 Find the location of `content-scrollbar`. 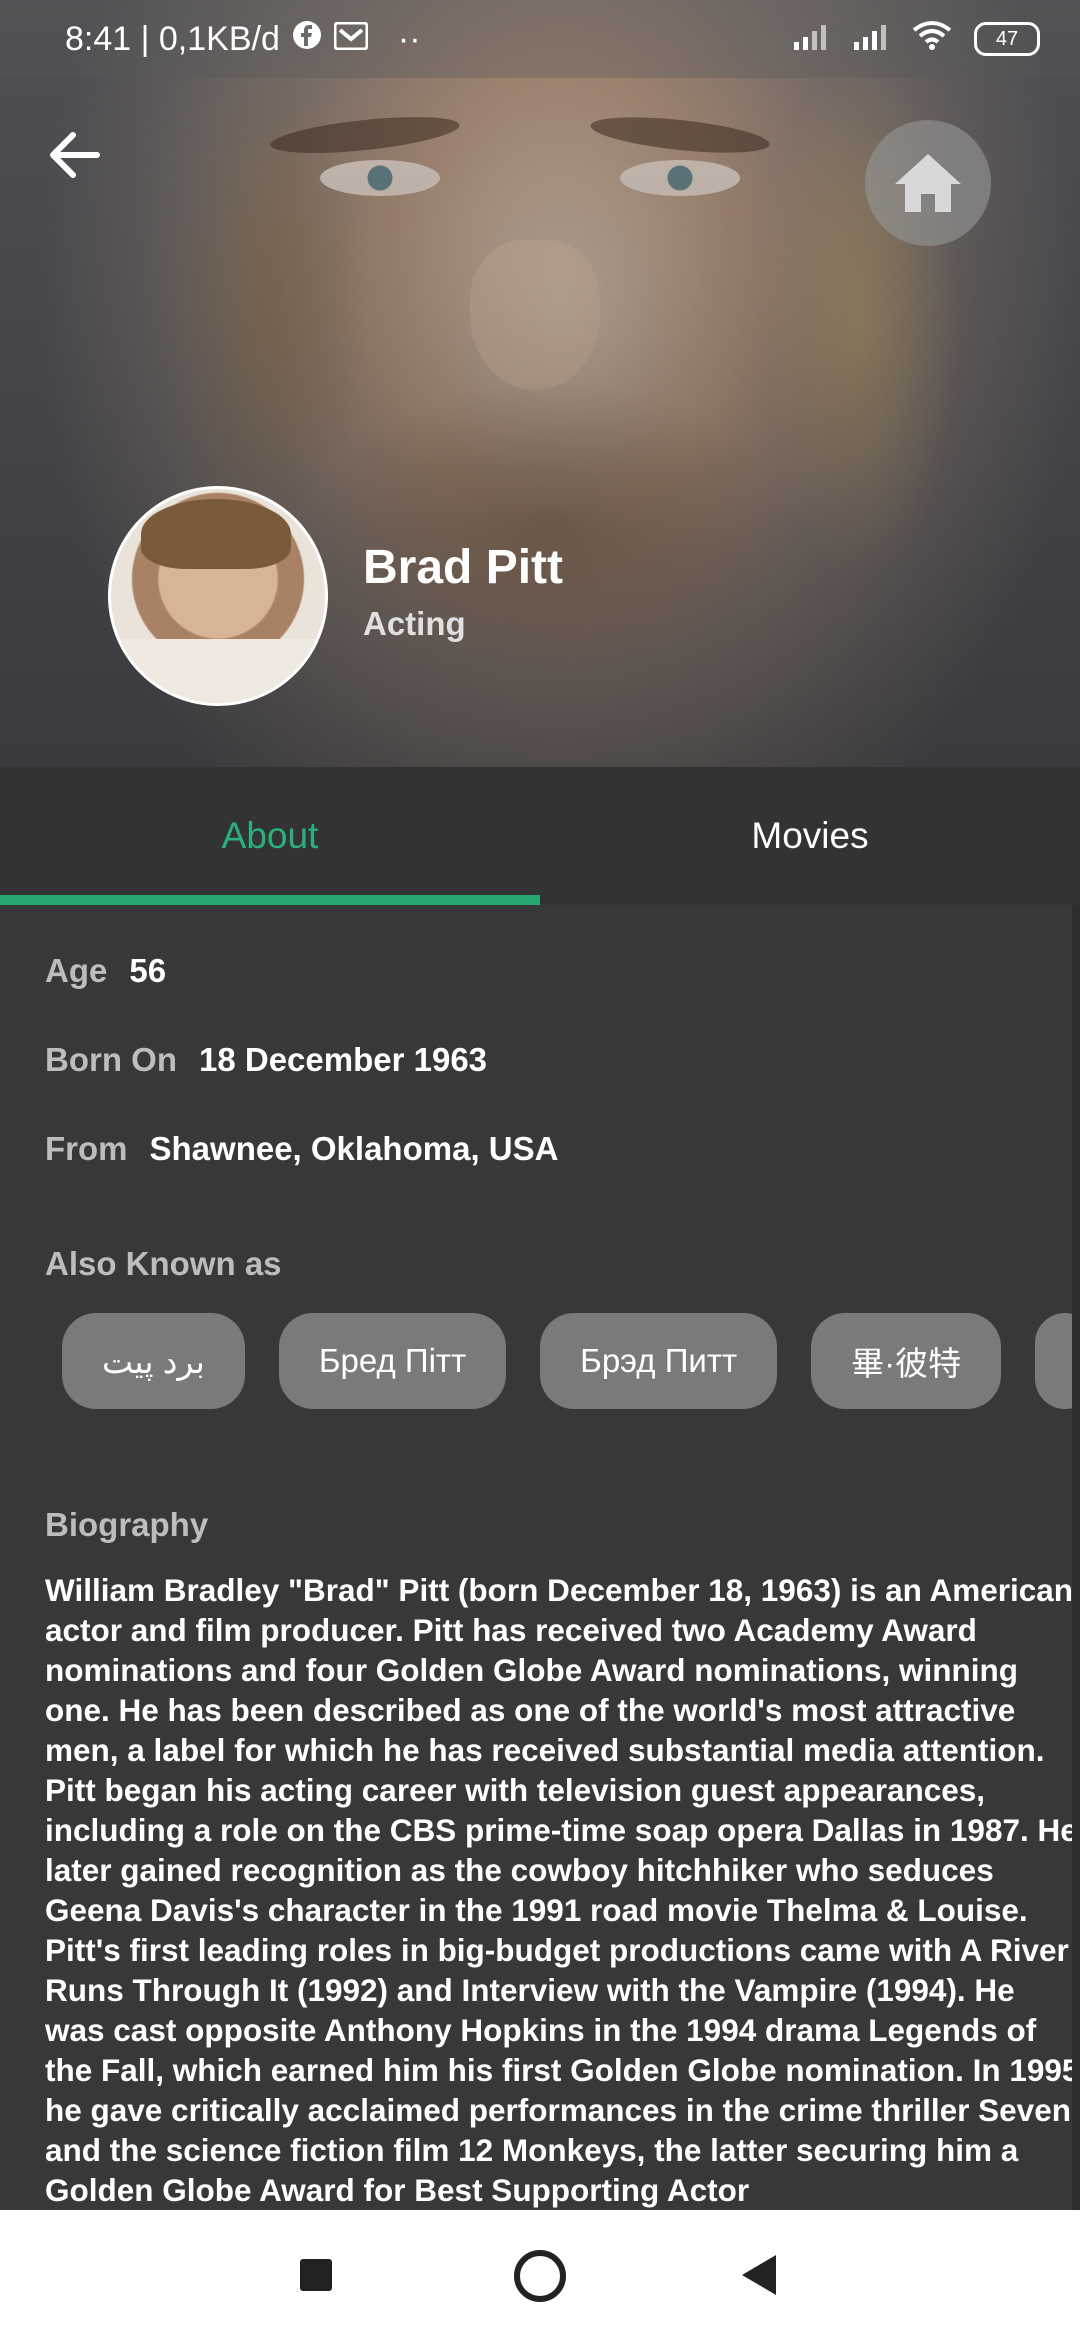

content-scrollbar is located at coordinates (1076, 1557).